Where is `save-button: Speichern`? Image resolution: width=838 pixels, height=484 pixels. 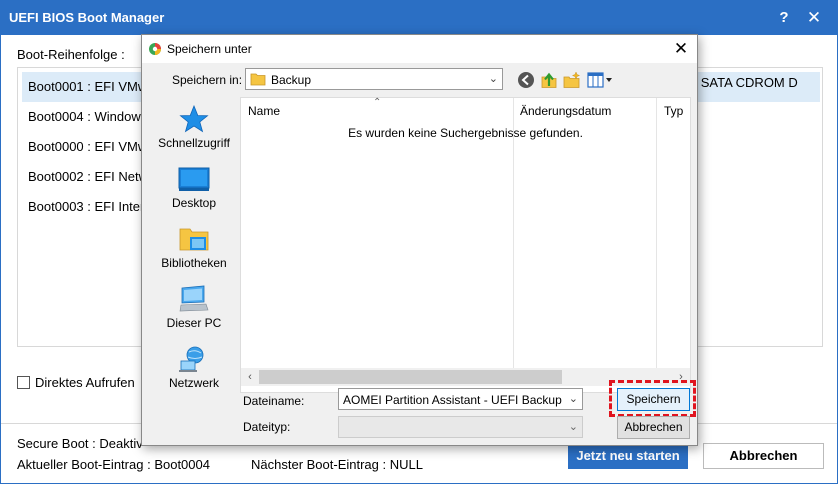
save-button: Speichern is located at coordinates (653, 399).